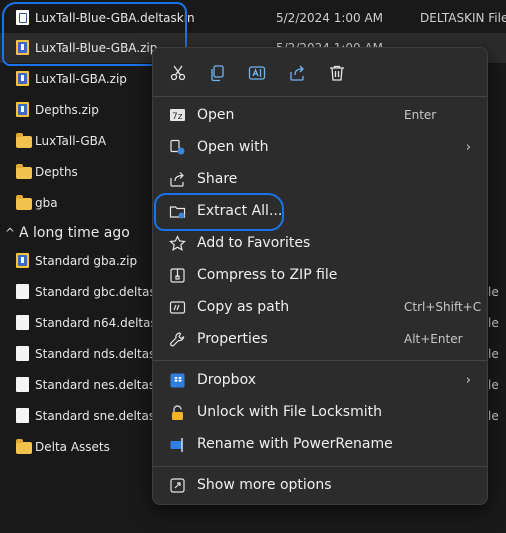 Image resolution: width=506 pixels, height=533 pixels. Describe the element at coordinates (96, 48) in the screenshot. I see `file-name: LuxTall-Blue-GBA.zip` at that location.